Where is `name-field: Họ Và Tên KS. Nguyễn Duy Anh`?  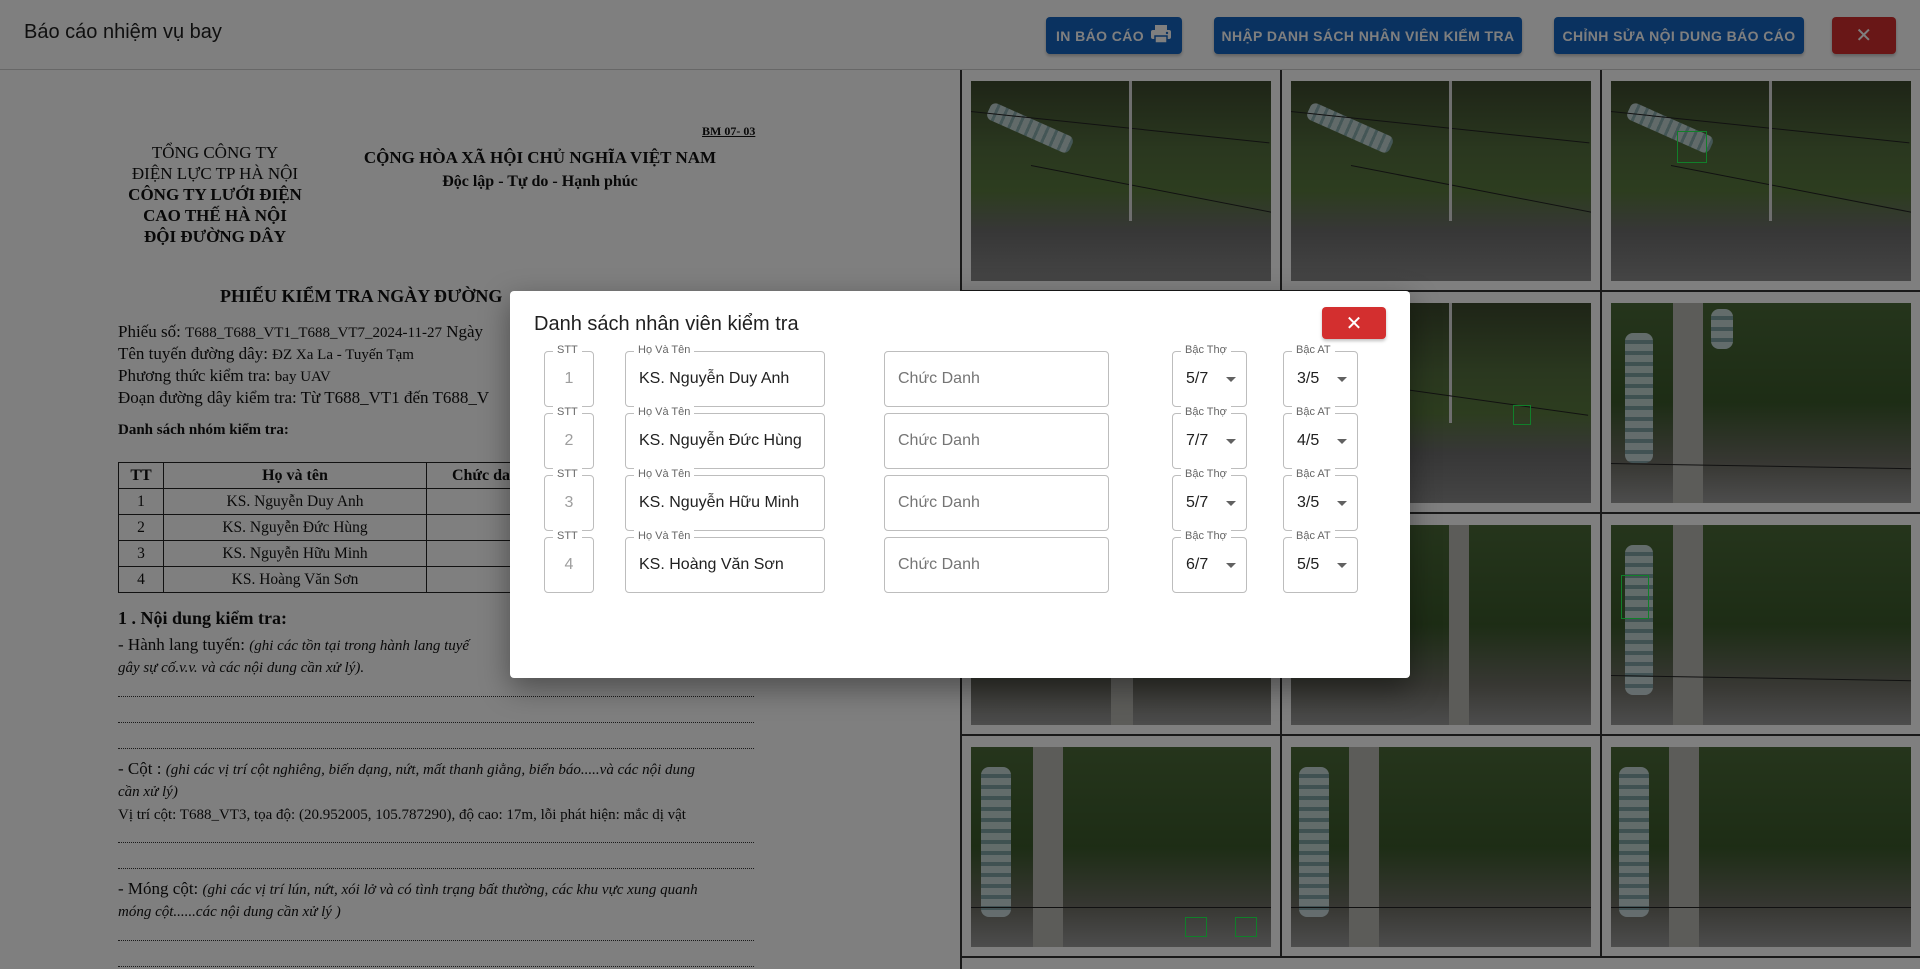
name-field: Họ Và Tên KS. Nguyễn Duy Anh is located at coordinates (725, 375).